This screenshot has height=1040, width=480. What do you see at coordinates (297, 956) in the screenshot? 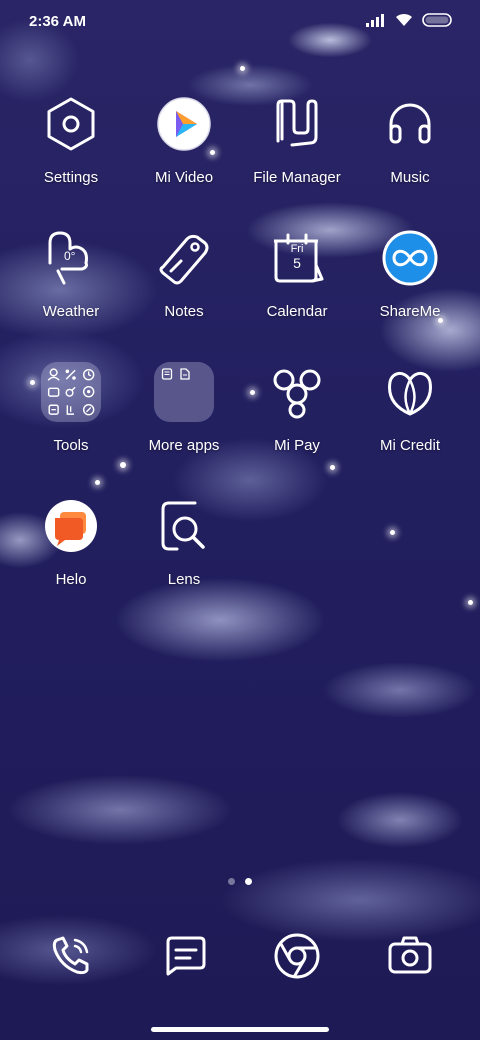
I see `browser-icon` at bounding box center [297, 956].